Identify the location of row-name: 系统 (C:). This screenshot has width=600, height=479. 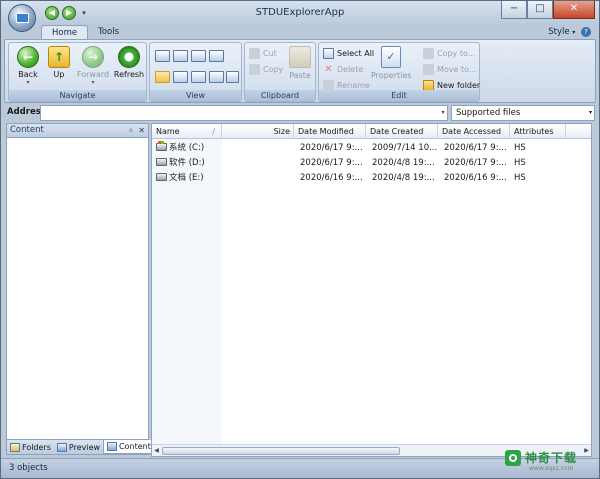
(187, 148).